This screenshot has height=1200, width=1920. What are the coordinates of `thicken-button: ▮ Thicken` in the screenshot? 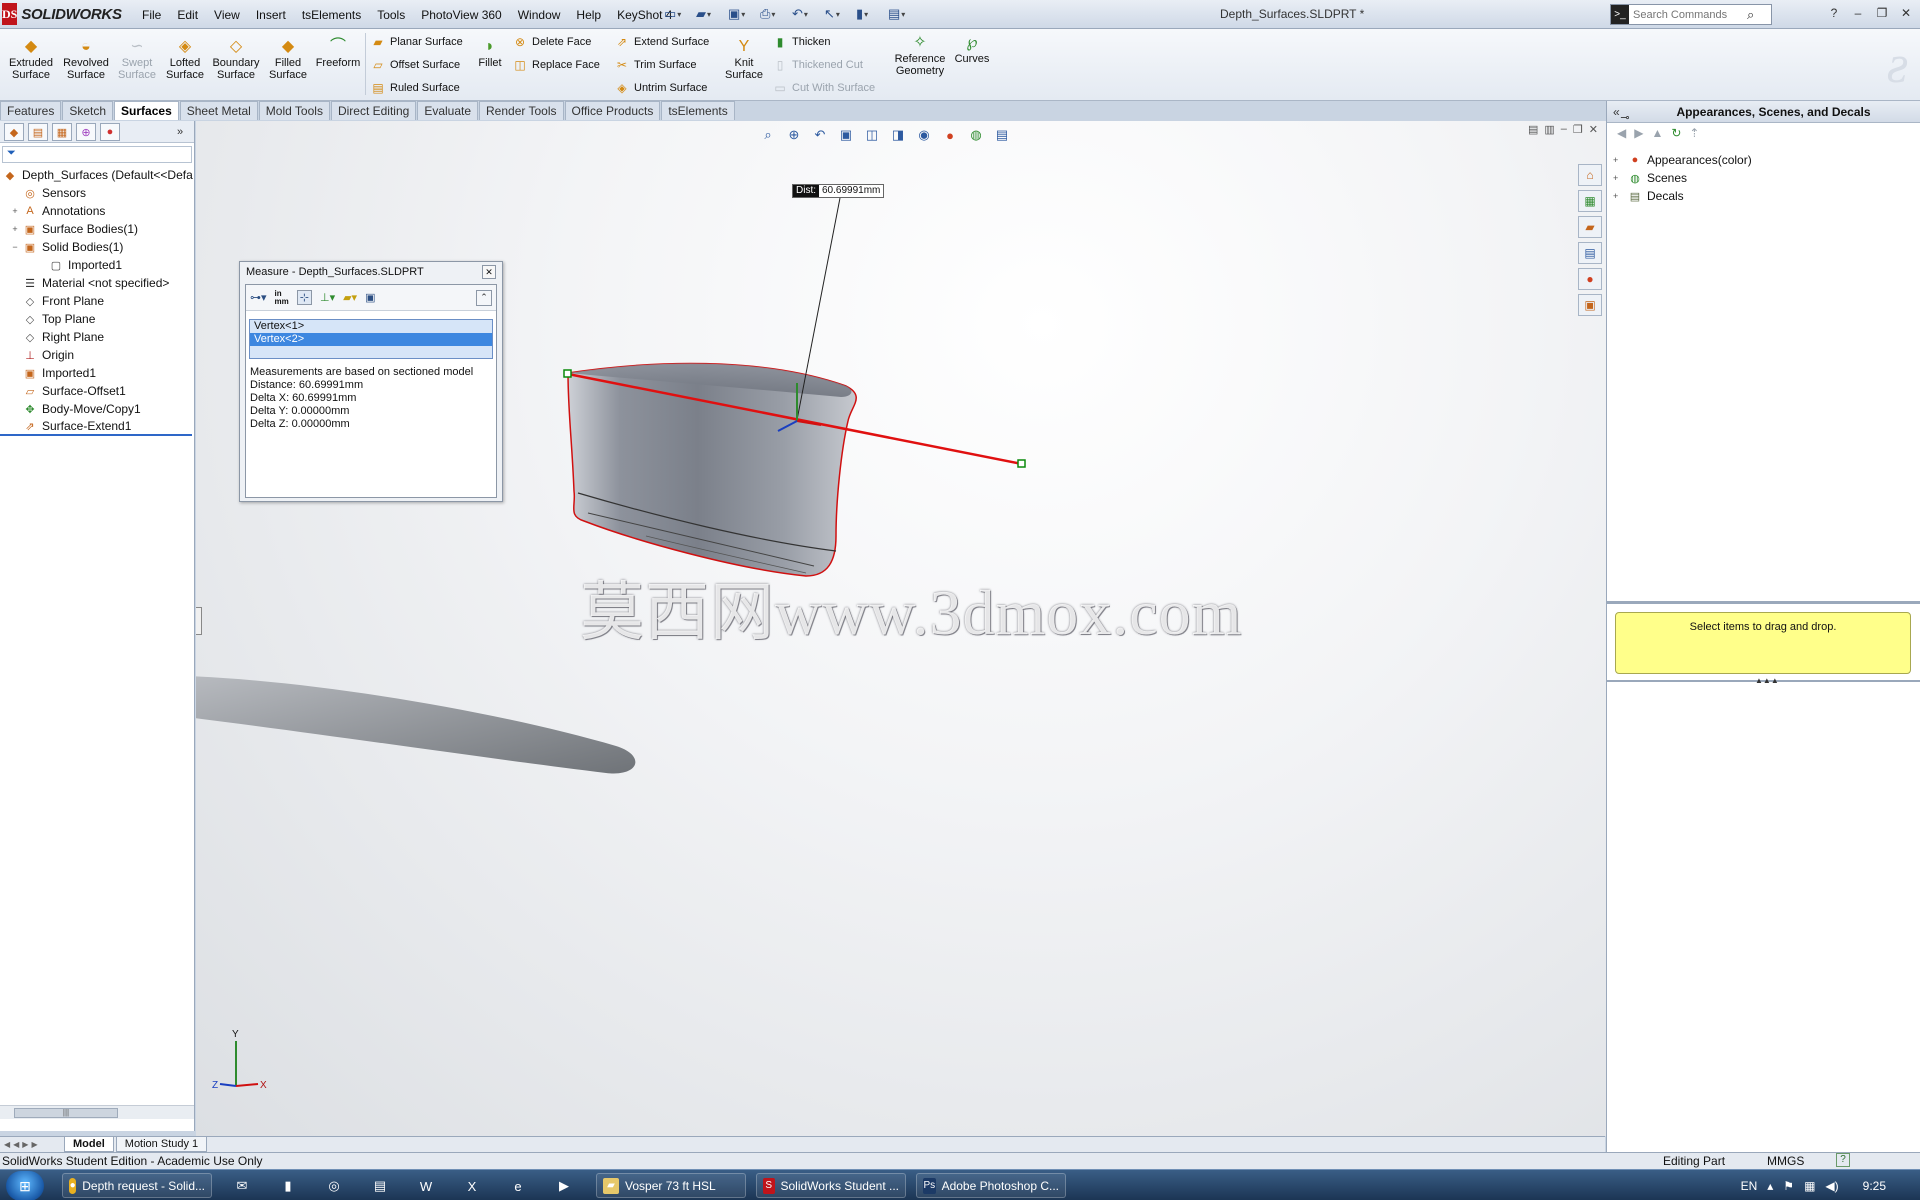 It's located at (801, 42).